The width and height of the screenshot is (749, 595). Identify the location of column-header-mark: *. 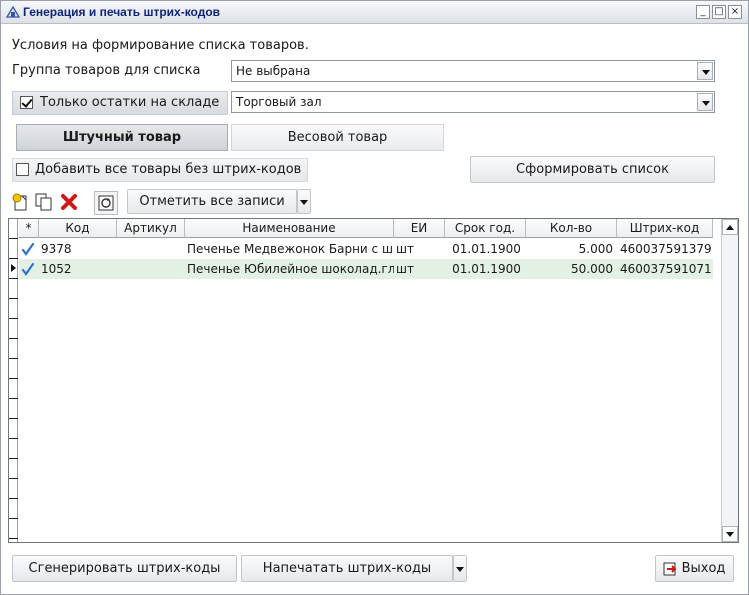
(29, 228).